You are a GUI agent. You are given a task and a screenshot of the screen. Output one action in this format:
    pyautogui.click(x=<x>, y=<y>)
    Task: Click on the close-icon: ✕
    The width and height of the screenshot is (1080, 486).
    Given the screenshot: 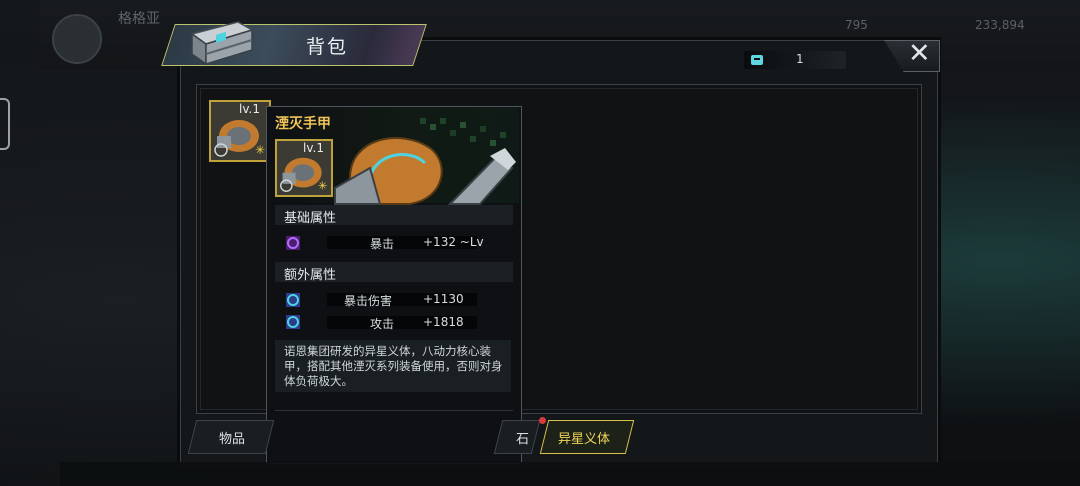 What is the action you would take?
    pyautogui.click(x=919, y=53)
    